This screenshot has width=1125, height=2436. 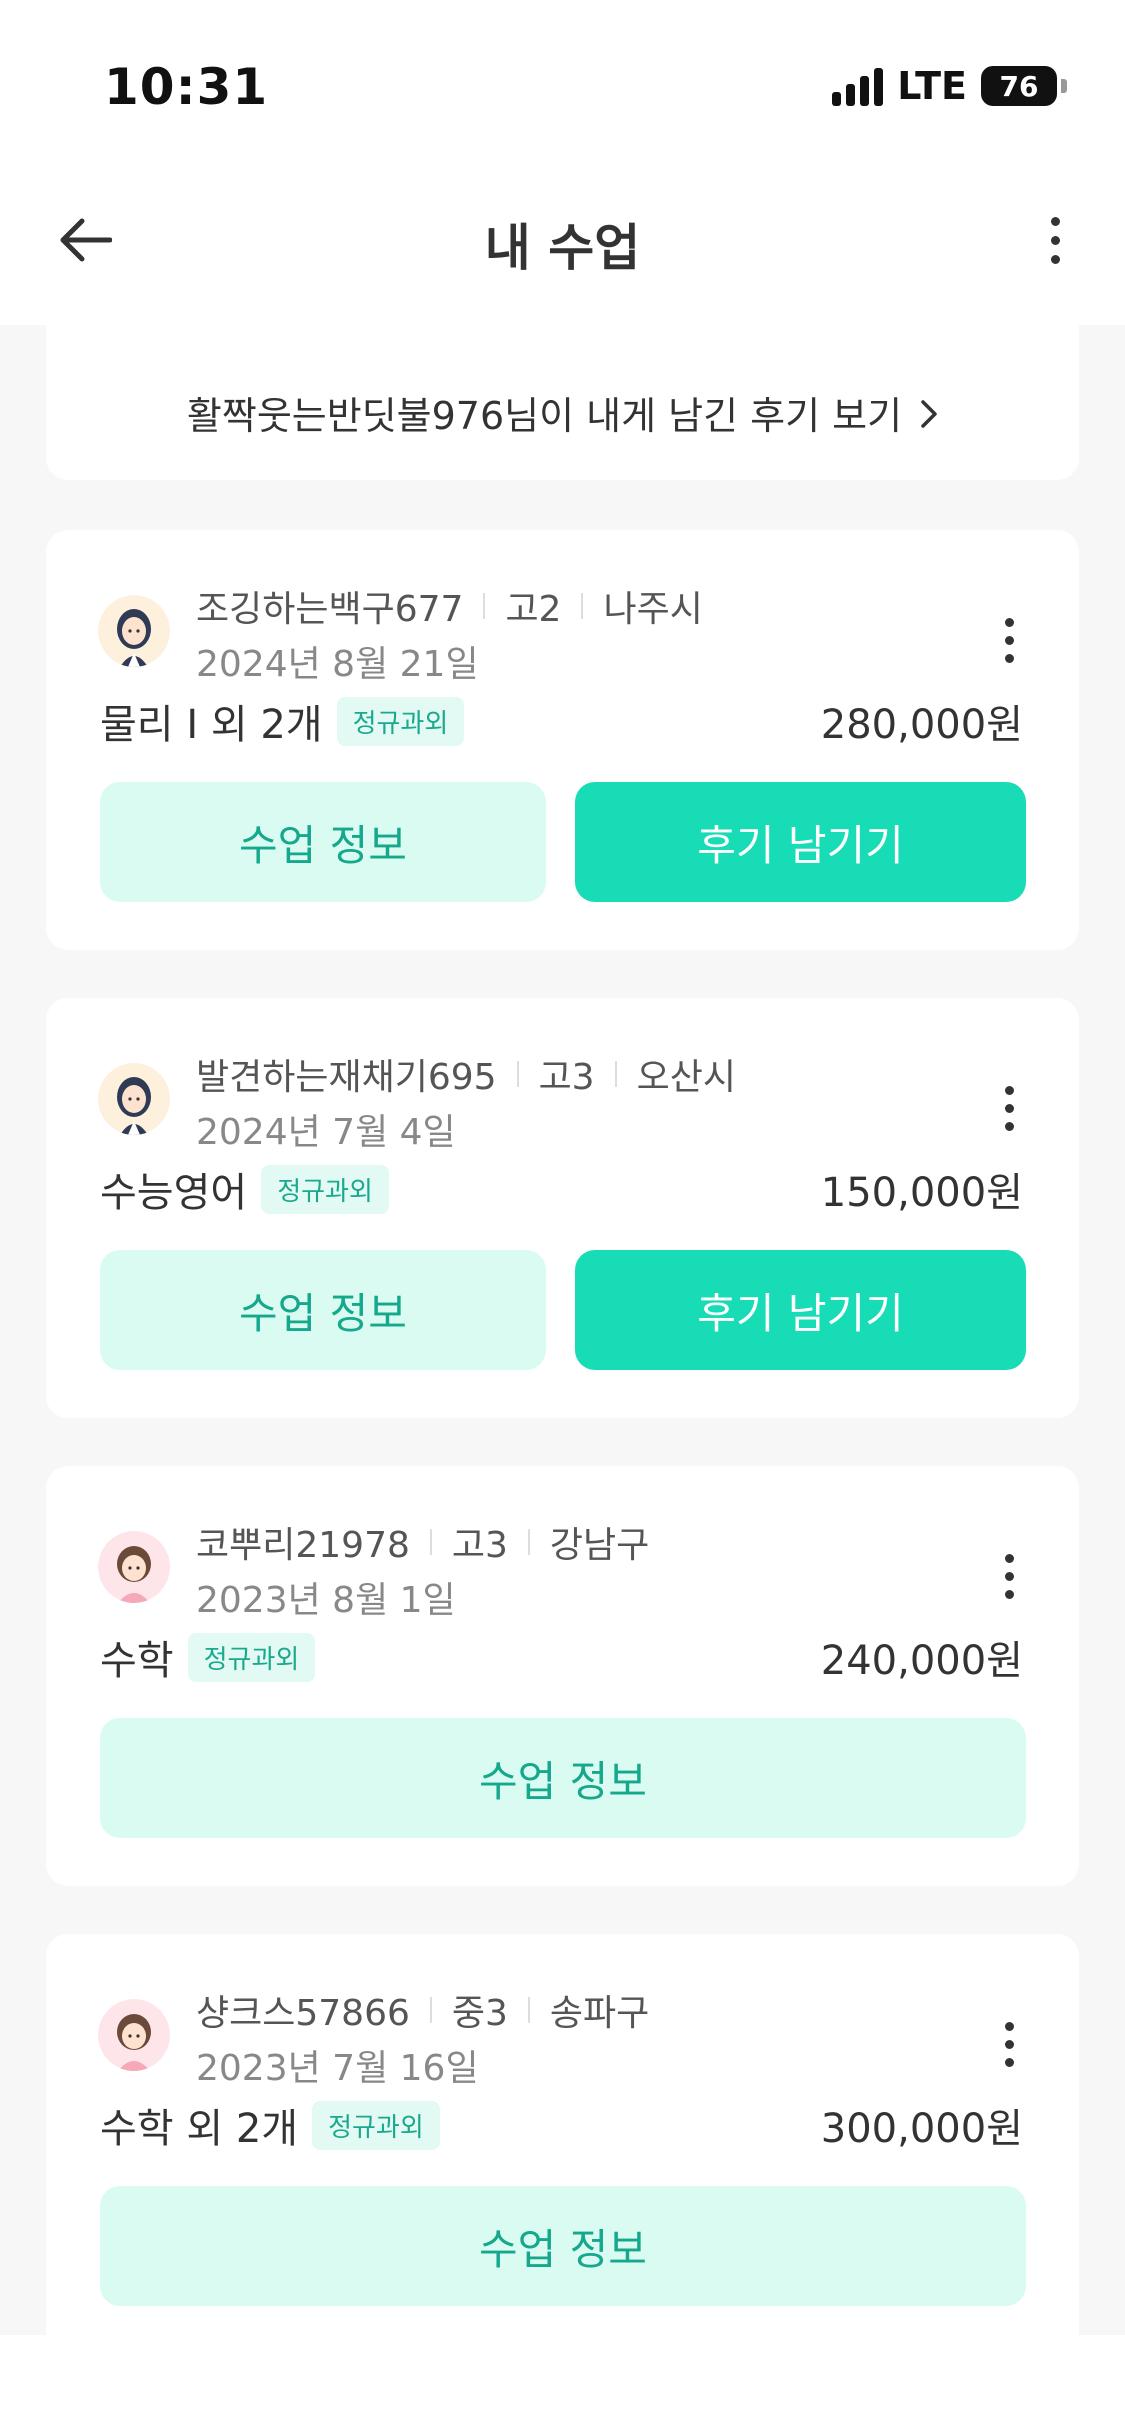 I want to click on status-time: 10:31, so click(x=186, y=87).